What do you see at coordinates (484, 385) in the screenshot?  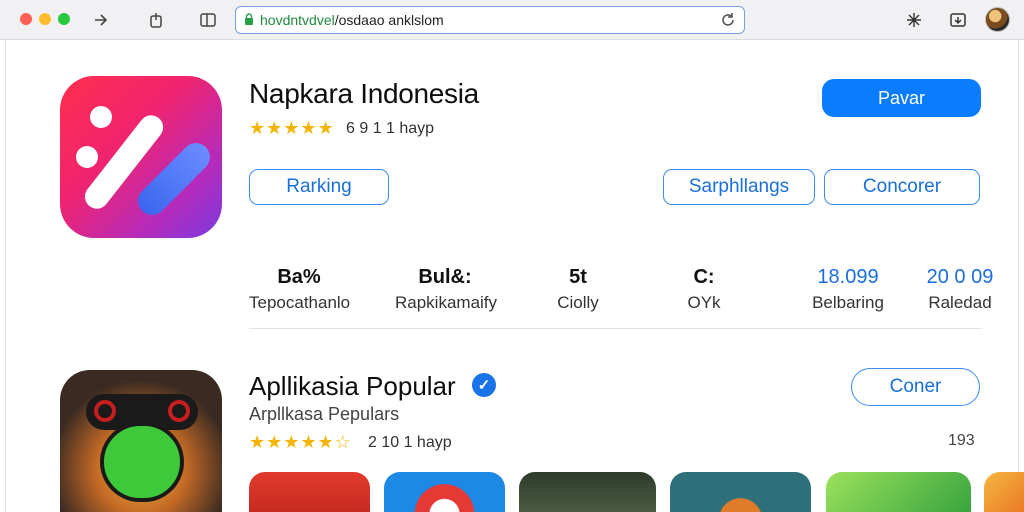 I see `verified-badge-icon: ✓` at bounding box center [484, 385].